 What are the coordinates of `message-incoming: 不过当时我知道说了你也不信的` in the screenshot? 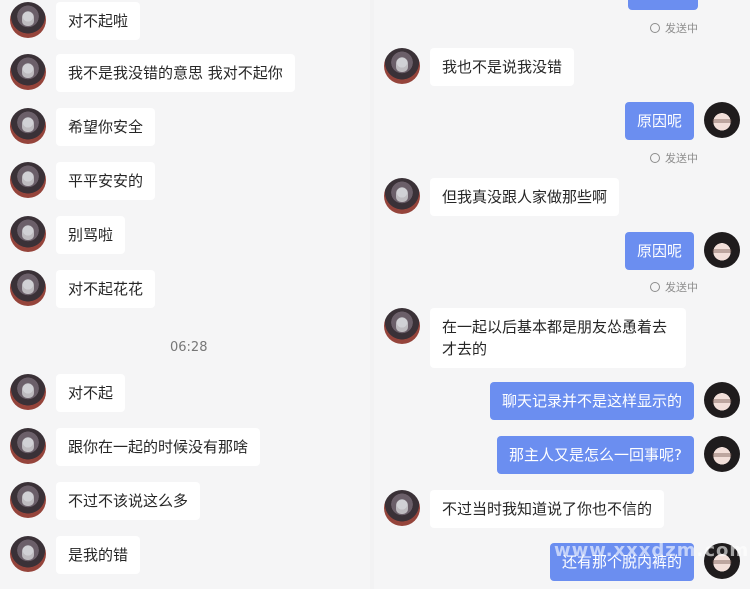 It's located at (524, 509).